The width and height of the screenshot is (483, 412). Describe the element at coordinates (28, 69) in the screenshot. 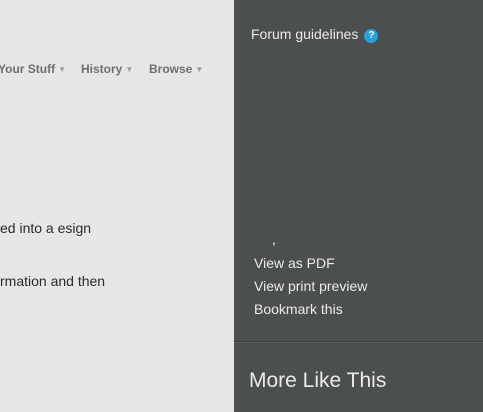

I see `nav-your-stuff-label: Your Stuff` at that location.